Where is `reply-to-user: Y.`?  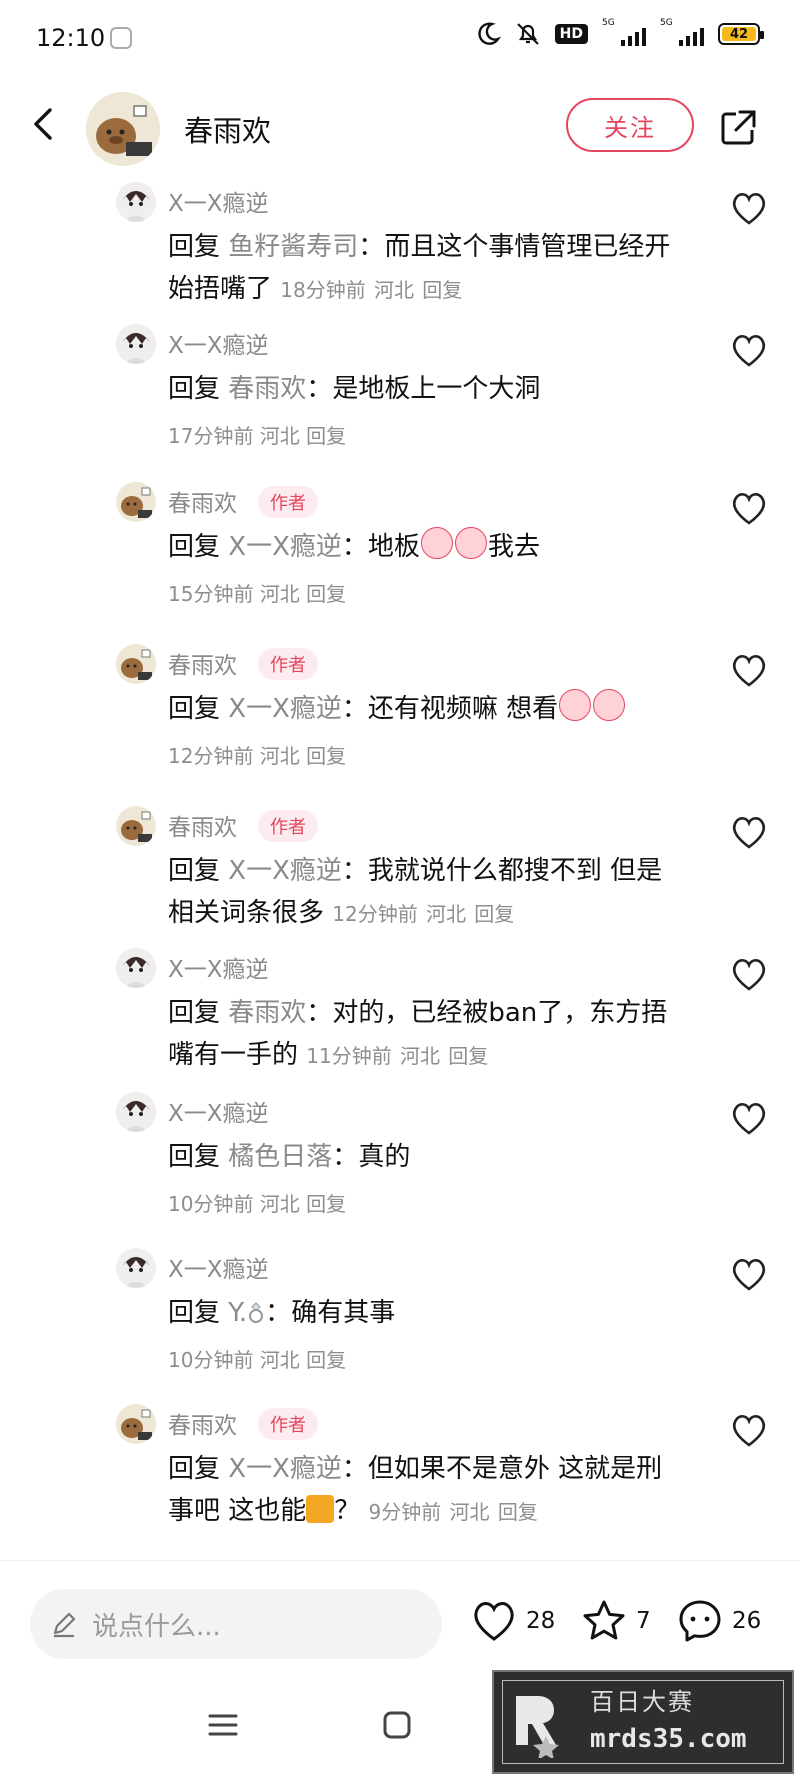
reply-to-user: Y. is located at coordinates (237, 1313).